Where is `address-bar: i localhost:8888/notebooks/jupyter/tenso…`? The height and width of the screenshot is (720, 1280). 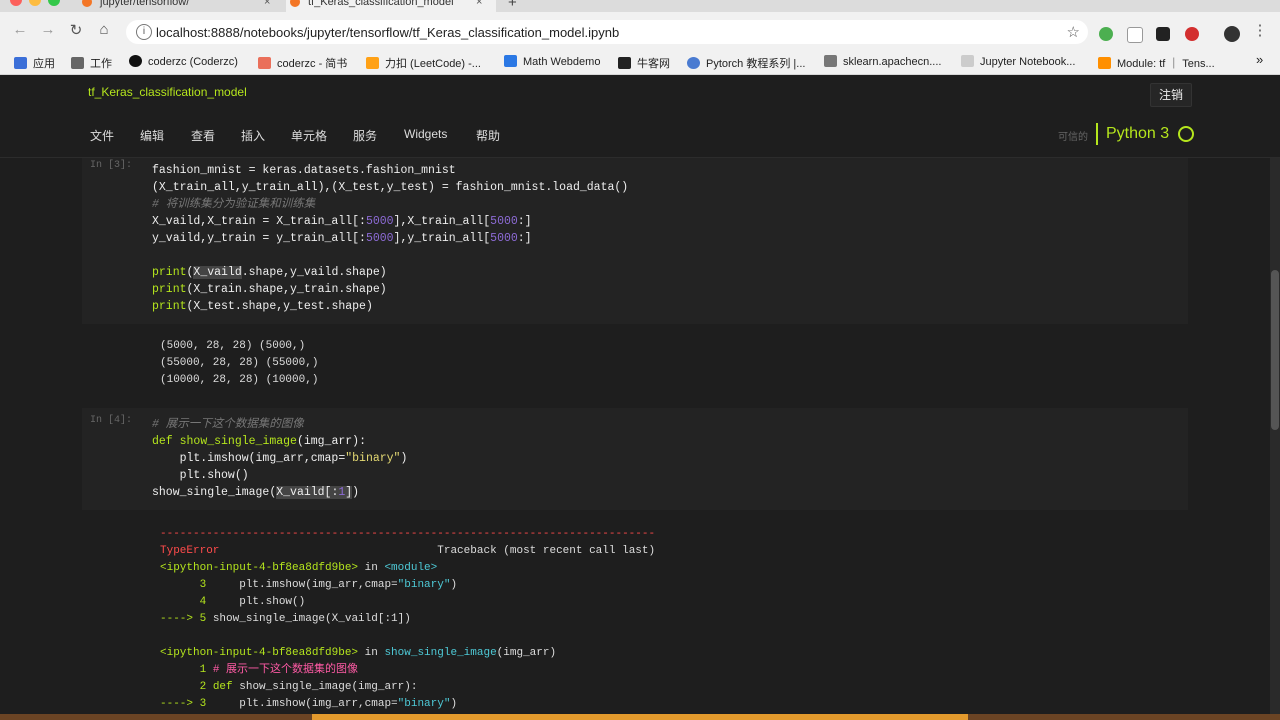 address-bar: i localhost:8888/notebooks/jupyter/tenso… is located at coordinates (607, 32).